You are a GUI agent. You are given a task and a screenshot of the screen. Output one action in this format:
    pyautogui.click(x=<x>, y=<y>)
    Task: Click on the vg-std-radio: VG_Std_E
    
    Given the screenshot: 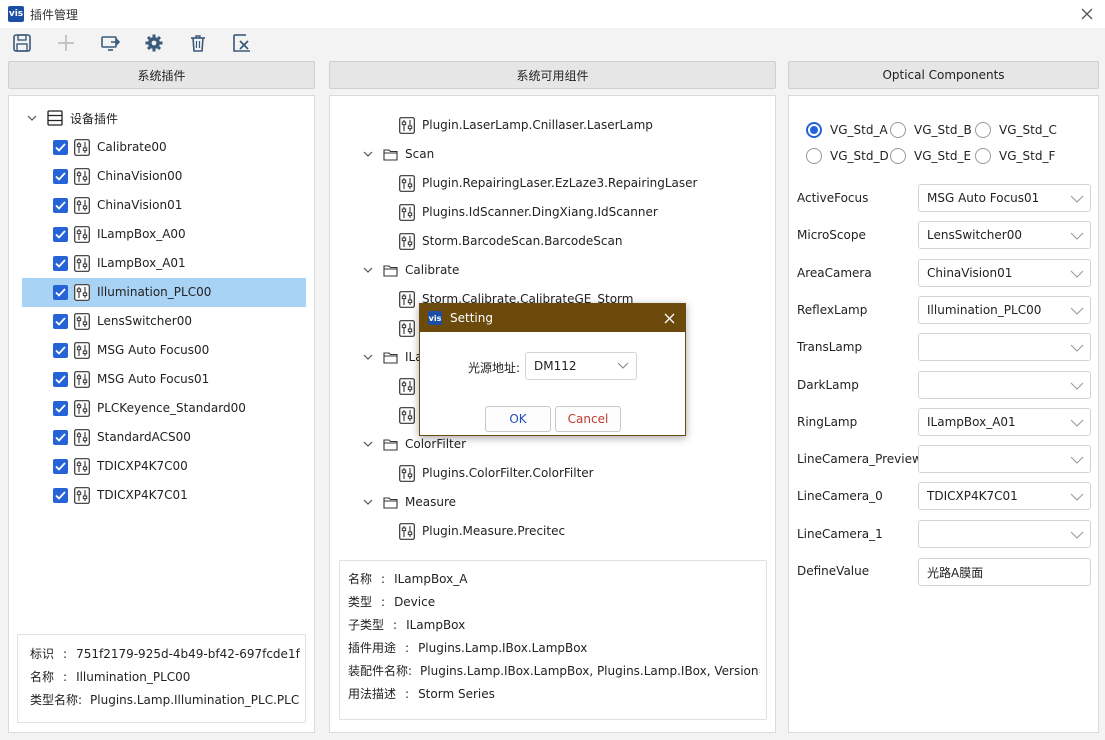 What is the action you would take?
    pyautogui.click(x=930, y=156)
    